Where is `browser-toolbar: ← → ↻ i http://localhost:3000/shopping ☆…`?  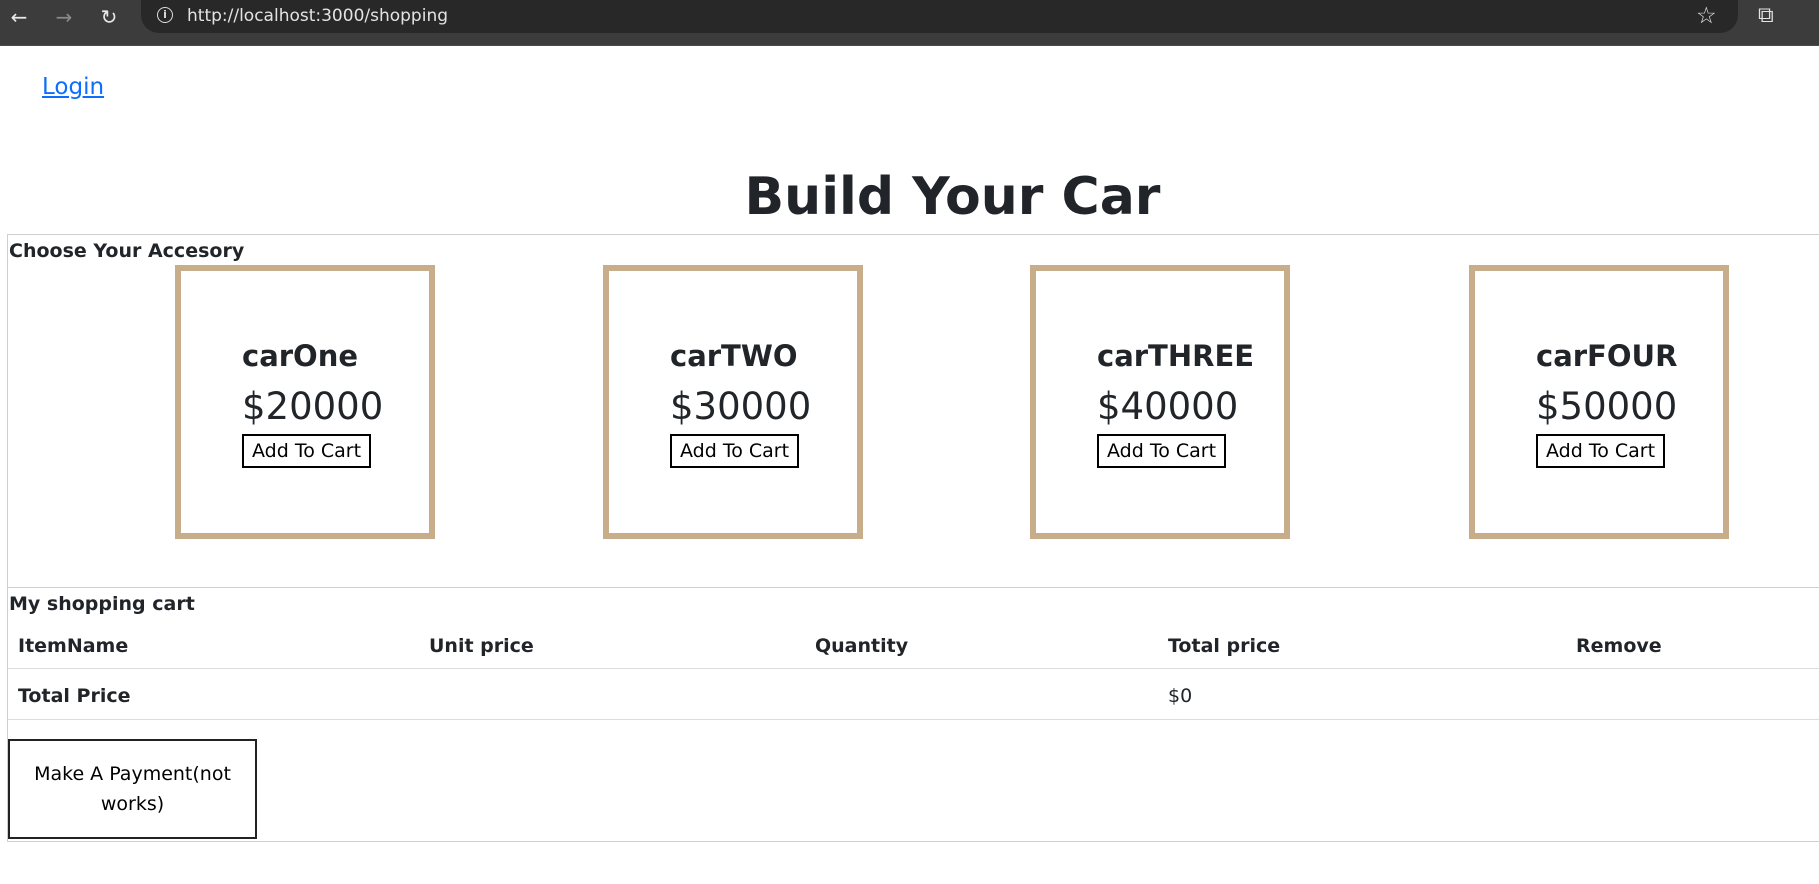
browser-toolbar: ← → ↻ i http://localhost:3000/shopping ☆… is located at coordinates (909, 23).